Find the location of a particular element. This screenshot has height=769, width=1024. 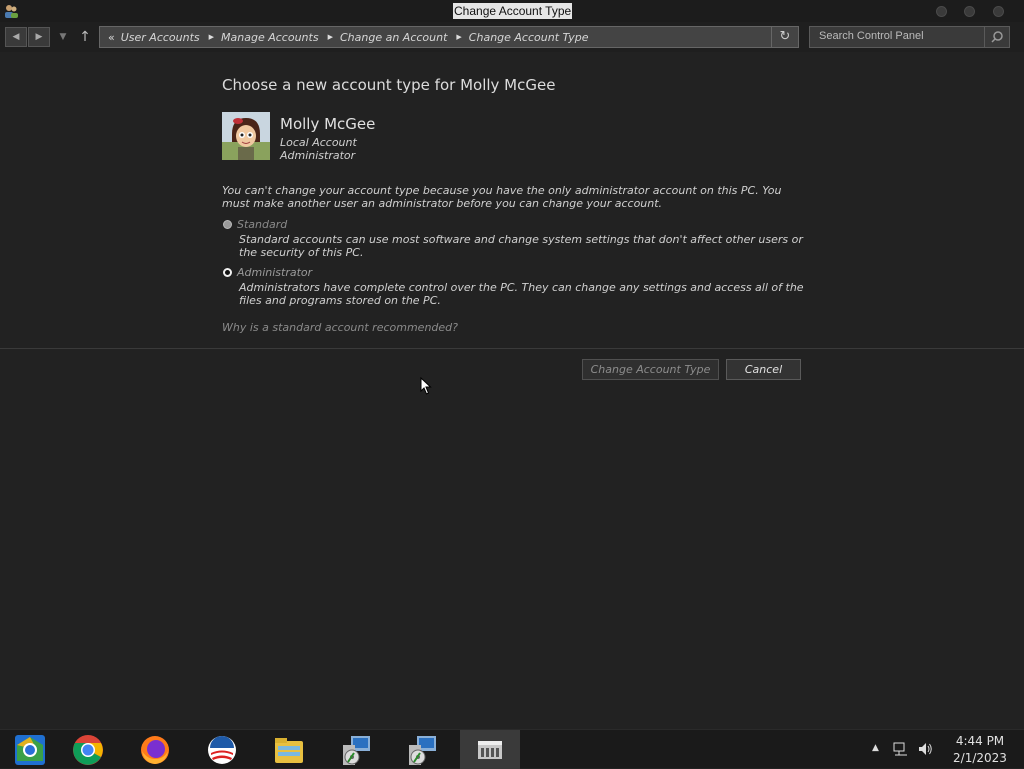

cancel-button: Cancel is located at coordinates (763, 369).